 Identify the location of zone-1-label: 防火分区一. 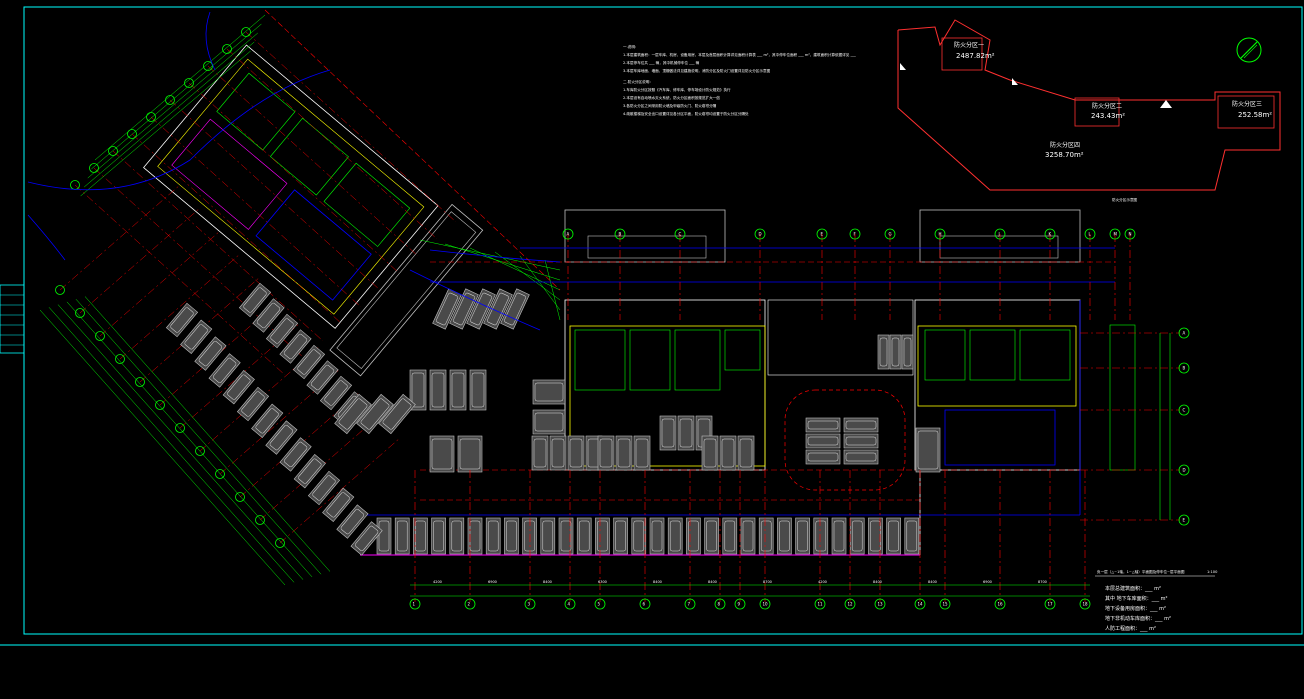
(969, 45).